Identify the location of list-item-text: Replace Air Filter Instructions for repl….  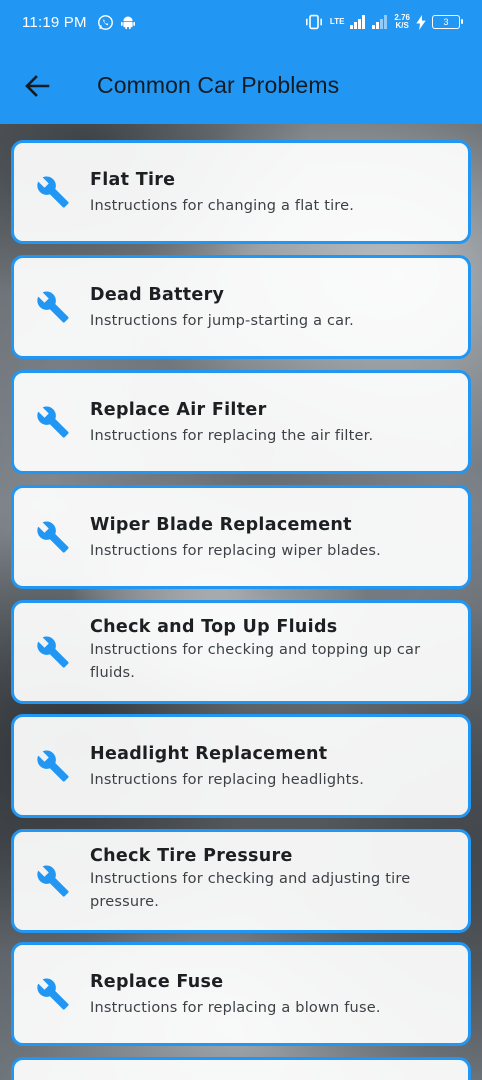
(271, 424).